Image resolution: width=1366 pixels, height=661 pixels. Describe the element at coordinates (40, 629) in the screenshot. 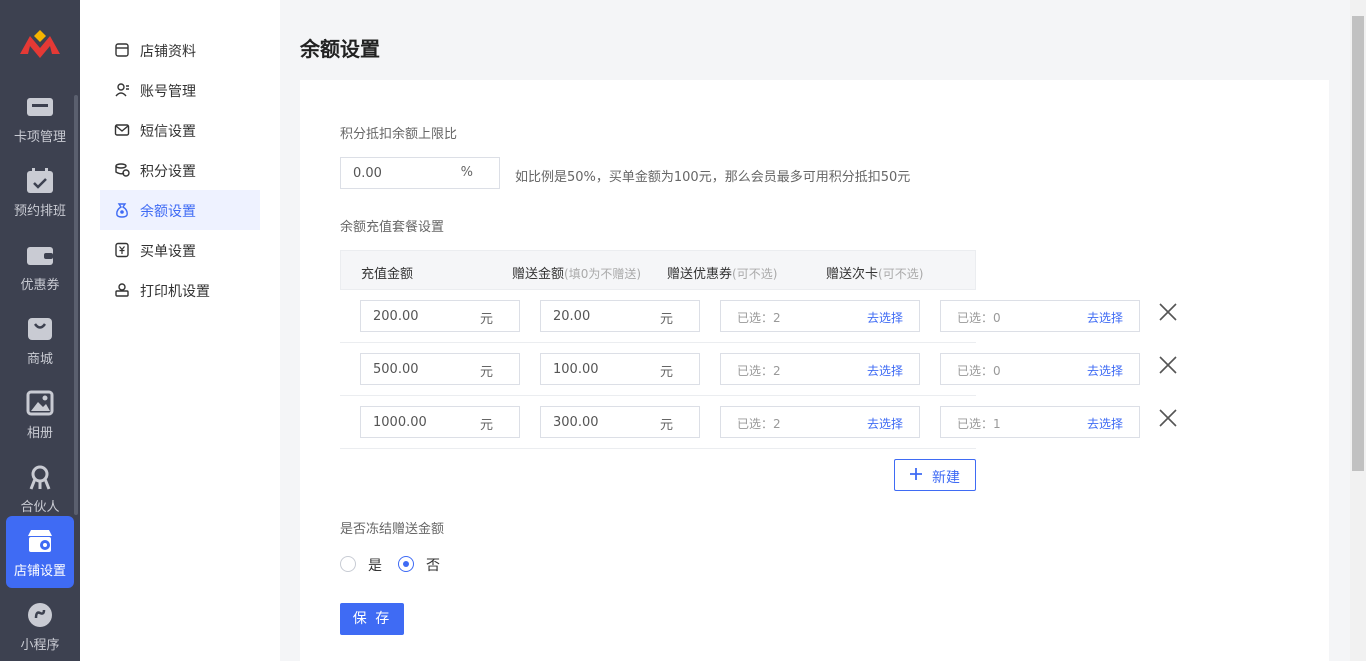

I see `rail-item-miniprogram: 小程序` at that location.